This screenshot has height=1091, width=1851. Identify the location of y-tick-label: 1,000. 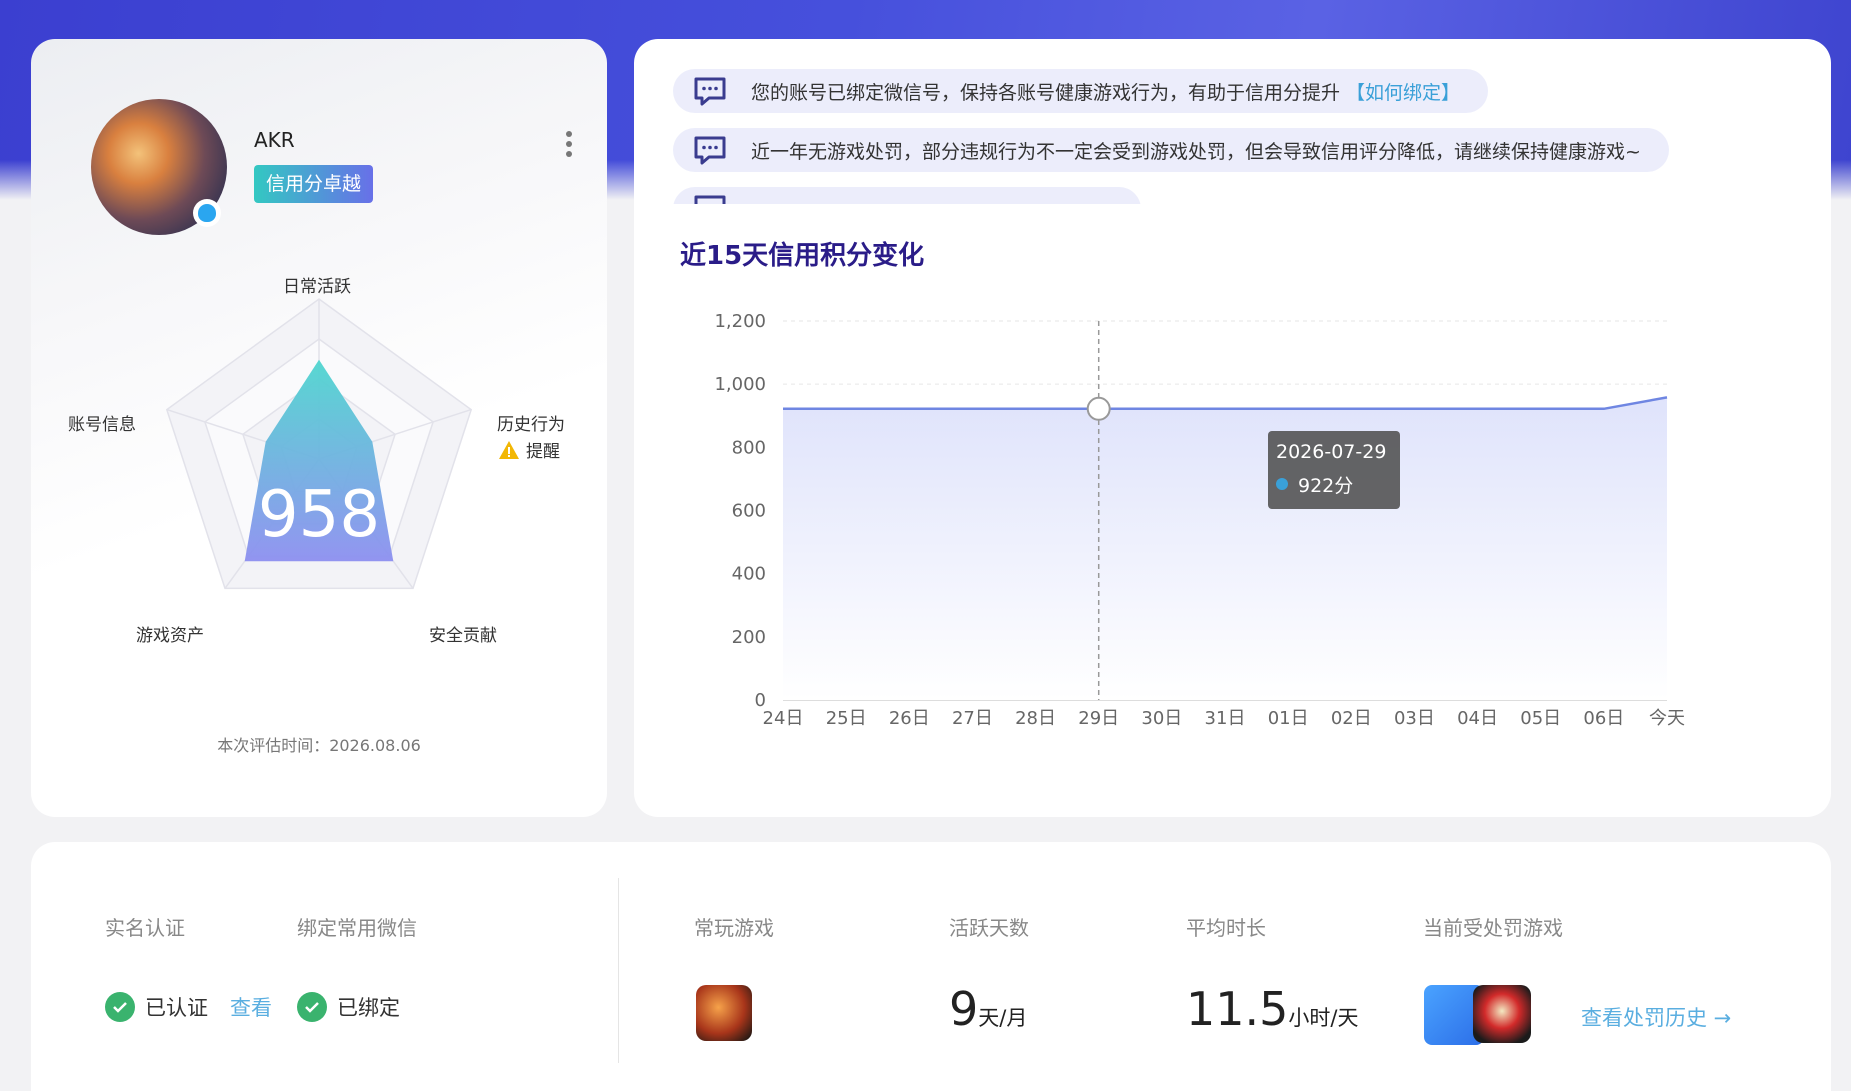
(740, 384).